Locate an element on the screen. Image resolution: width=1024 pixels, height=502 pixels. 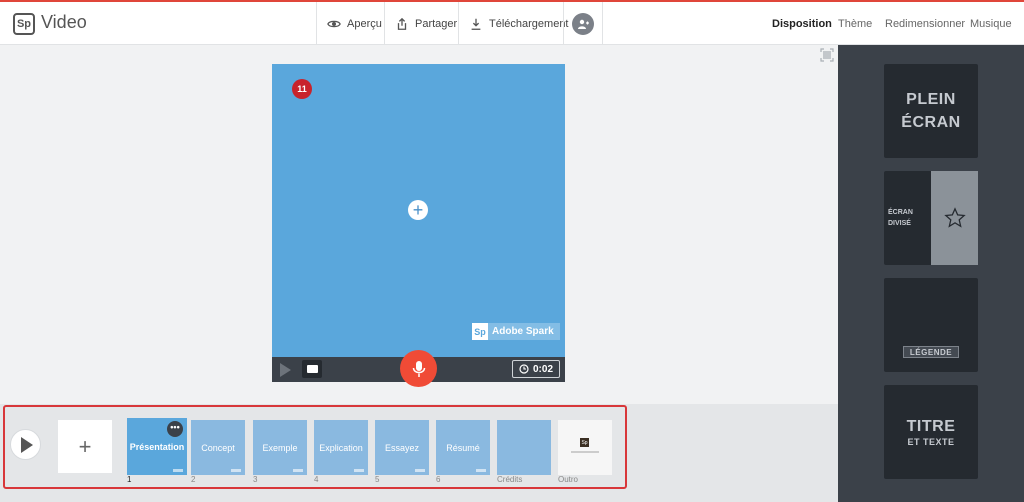
spark-logo: Sp is located at coordinates (24, 24).